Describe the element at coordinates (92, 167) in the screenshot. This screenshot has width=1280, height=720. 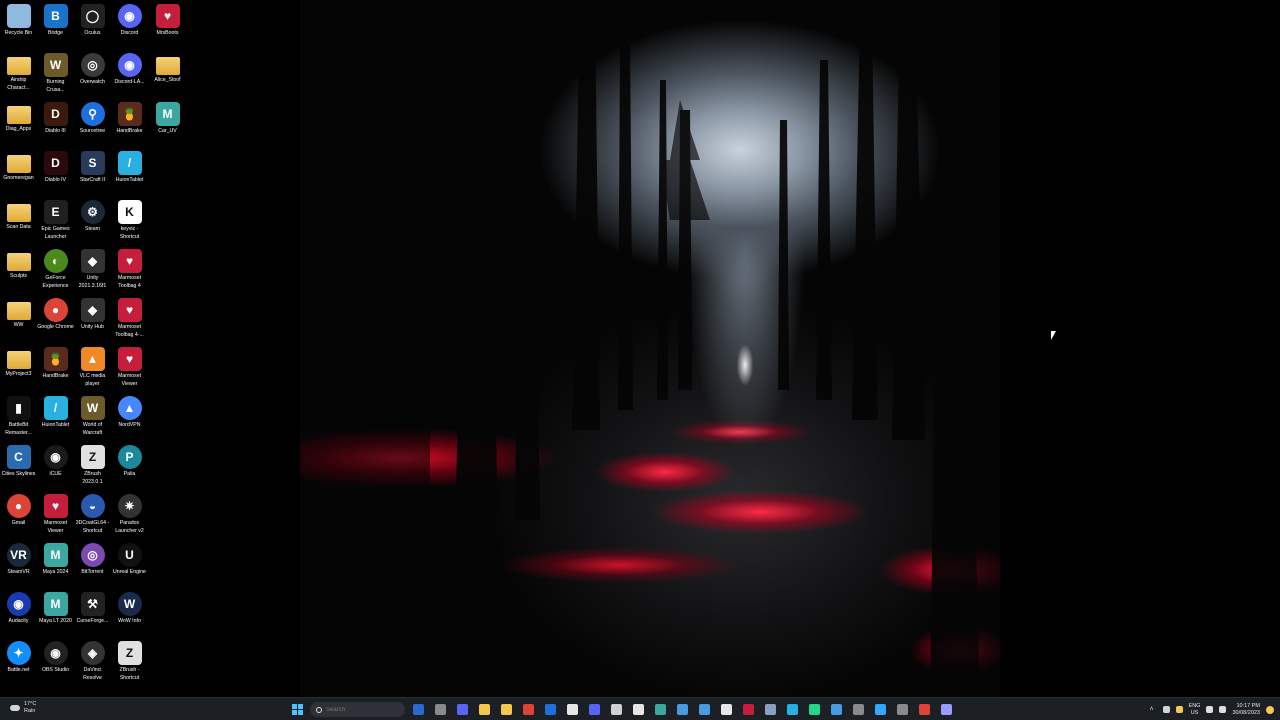
I see `desktop-icon-starcraft: S StarCraft II` at that location.